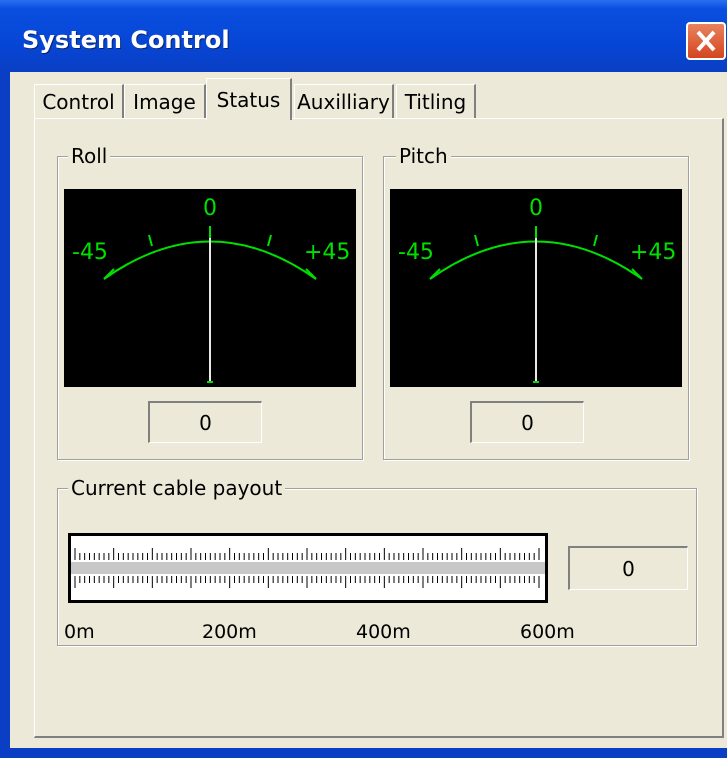 The image size is (727, 758). Describe the element at coordinates (210, 288) in the screenshot. I see `roll-gauge: 0 -45 +45` at that location.